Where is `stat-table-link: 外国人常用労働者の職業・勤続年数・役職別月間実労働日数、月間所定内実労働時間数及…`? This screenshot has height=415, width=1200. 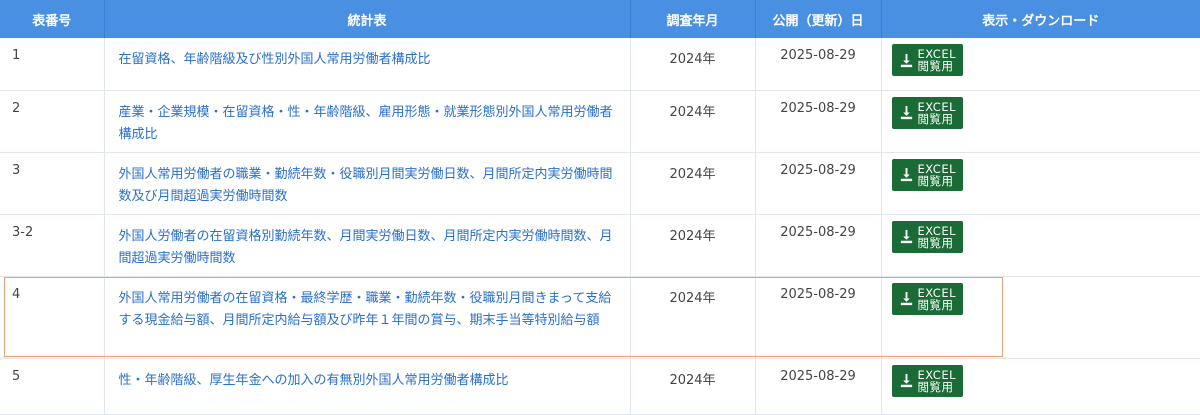
stat-table-link: 外国人常用労働者の職業・勤続年数・役職別月間実労働日数、月間所定内実労働時間数及… is located at coordinates (366, 185).